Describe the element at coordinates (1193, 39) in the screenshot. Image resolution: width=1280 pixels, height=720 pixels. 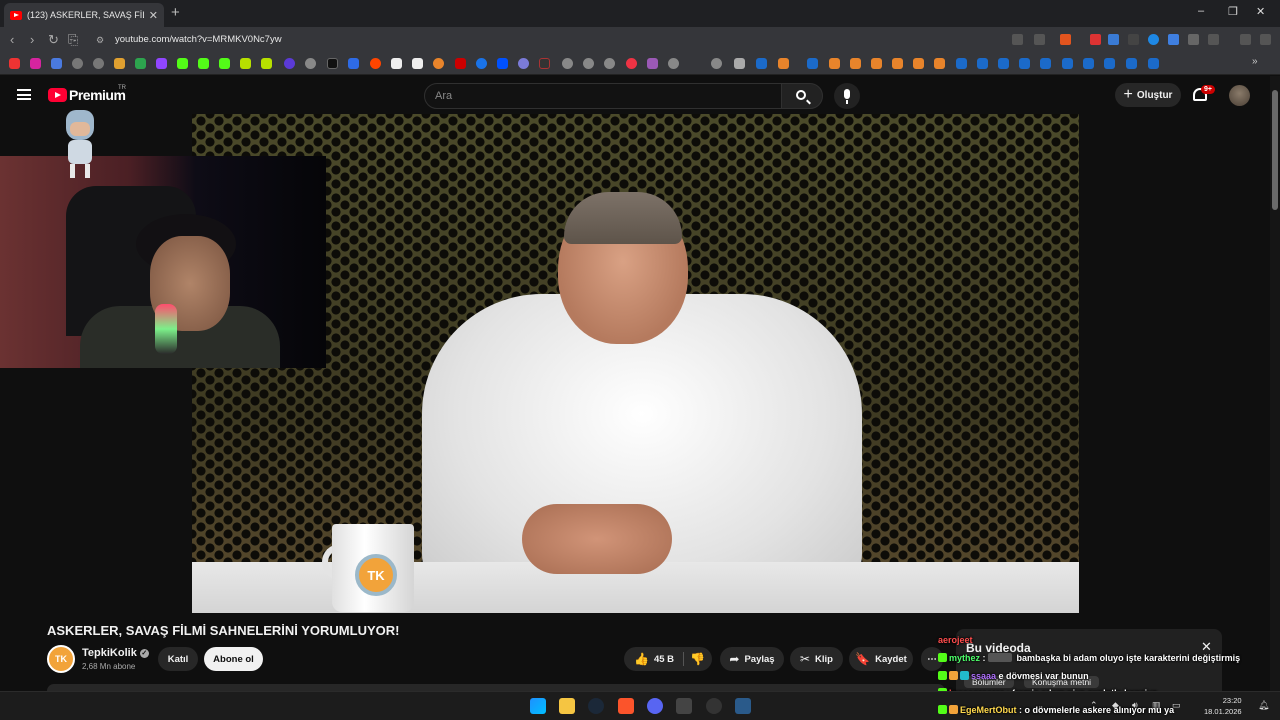
I see `extensions-puzzle-icon` at that location.